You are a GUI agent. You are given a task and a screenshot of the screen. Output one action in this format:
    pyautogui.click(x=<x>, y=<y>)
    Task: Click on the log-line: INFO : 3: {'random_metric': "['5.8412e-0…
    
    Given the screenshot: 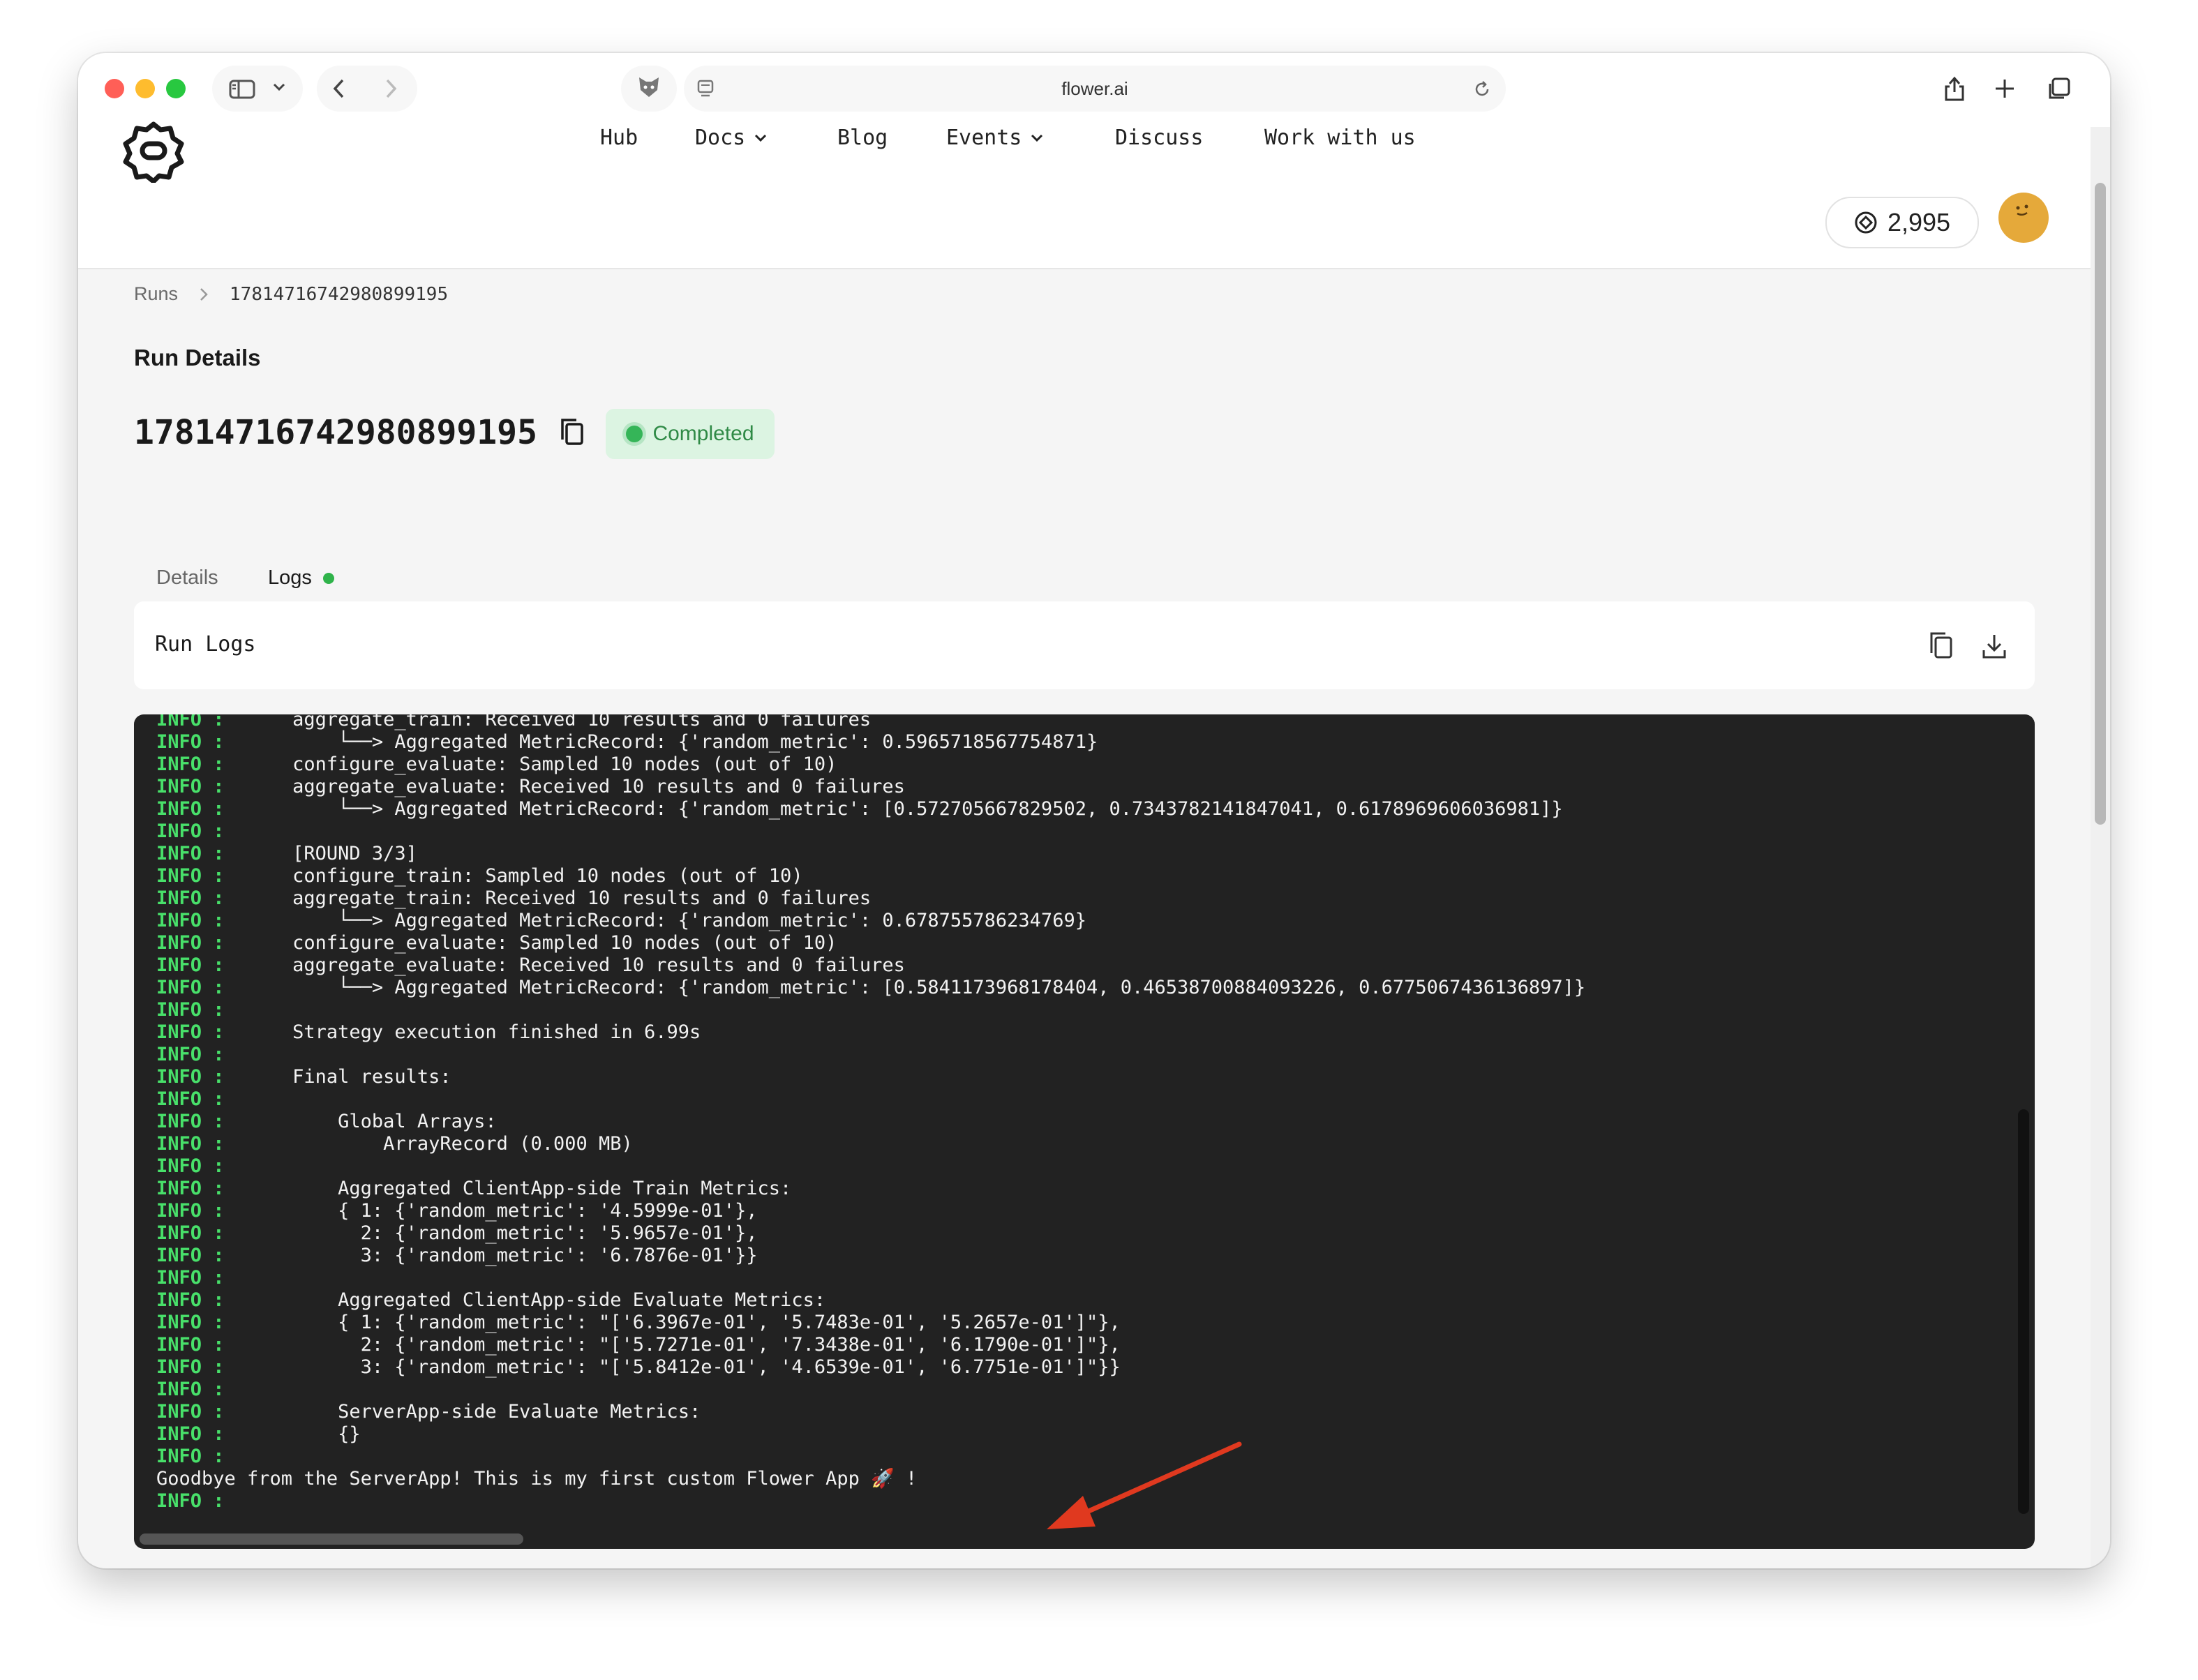 What is the action you would take?
    pyautogui.click(x=870, y=1367)
    